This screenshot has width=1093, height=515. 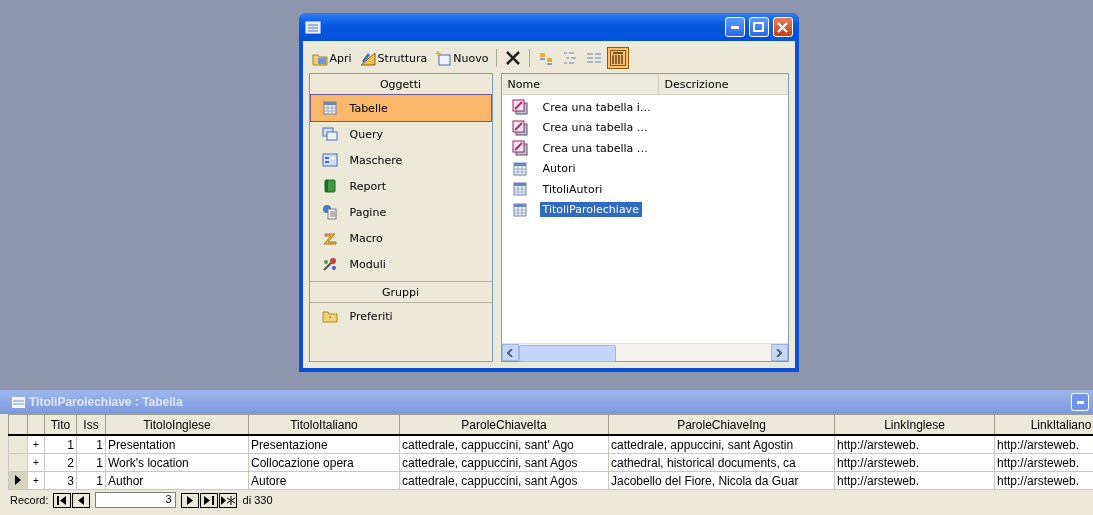 I want to click on next-icon, so click(x=189, y=500).